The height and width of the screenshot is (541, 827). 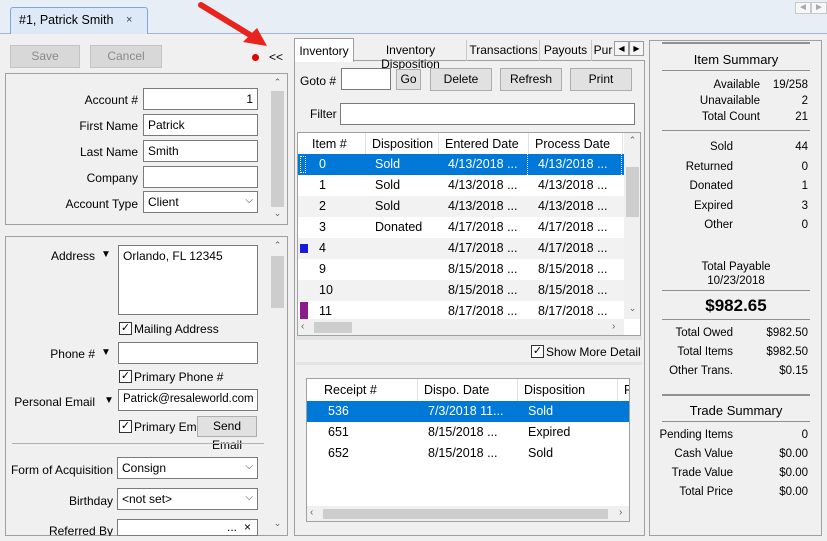 What do you see at coordinates (411, 55) in the screenshot?
I see `tab-inventory-disposition: Inventory Disposition` at bounding box center [411, 55].